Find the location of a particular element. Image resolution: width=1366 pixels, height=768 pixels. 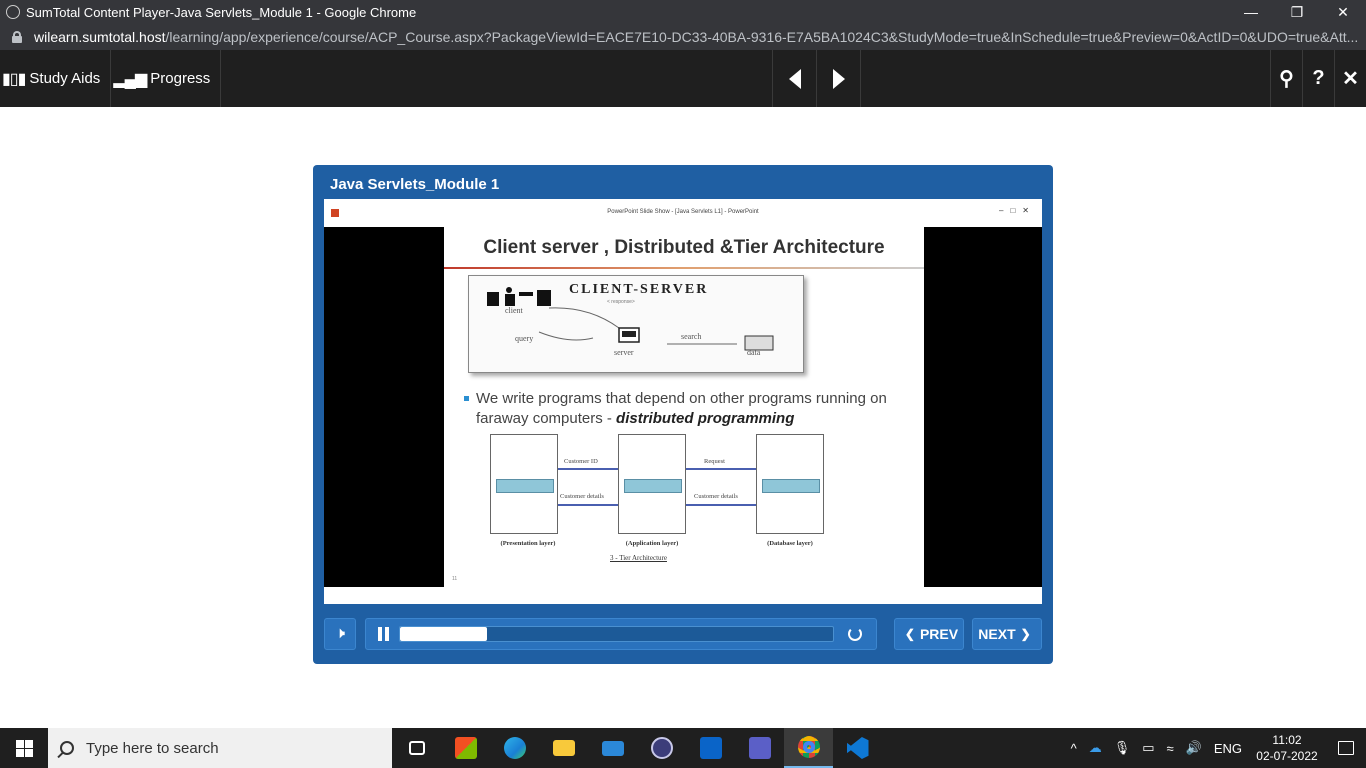

volume-icon: 🔊 is located at coordinates (1194, 748).